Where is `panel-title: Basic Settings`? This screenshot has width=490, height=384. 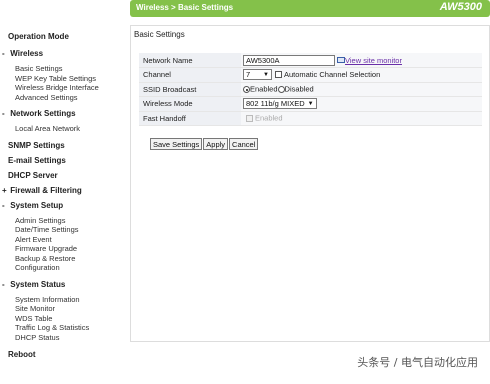 panel-title: Basic Settings is located at coordinates (159, 34).